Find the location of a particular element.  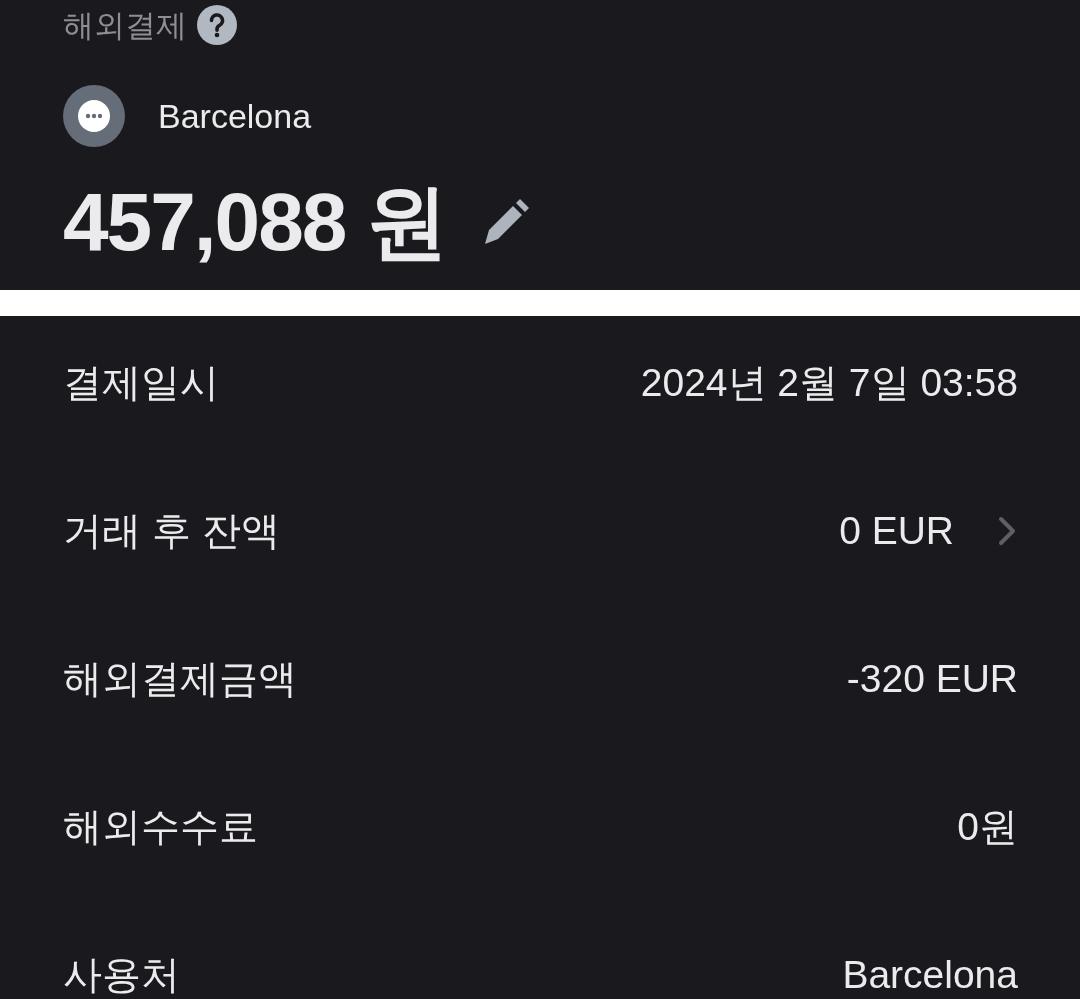

detail-label: 거래 후 잔액 is located at coordinates (171, 531).